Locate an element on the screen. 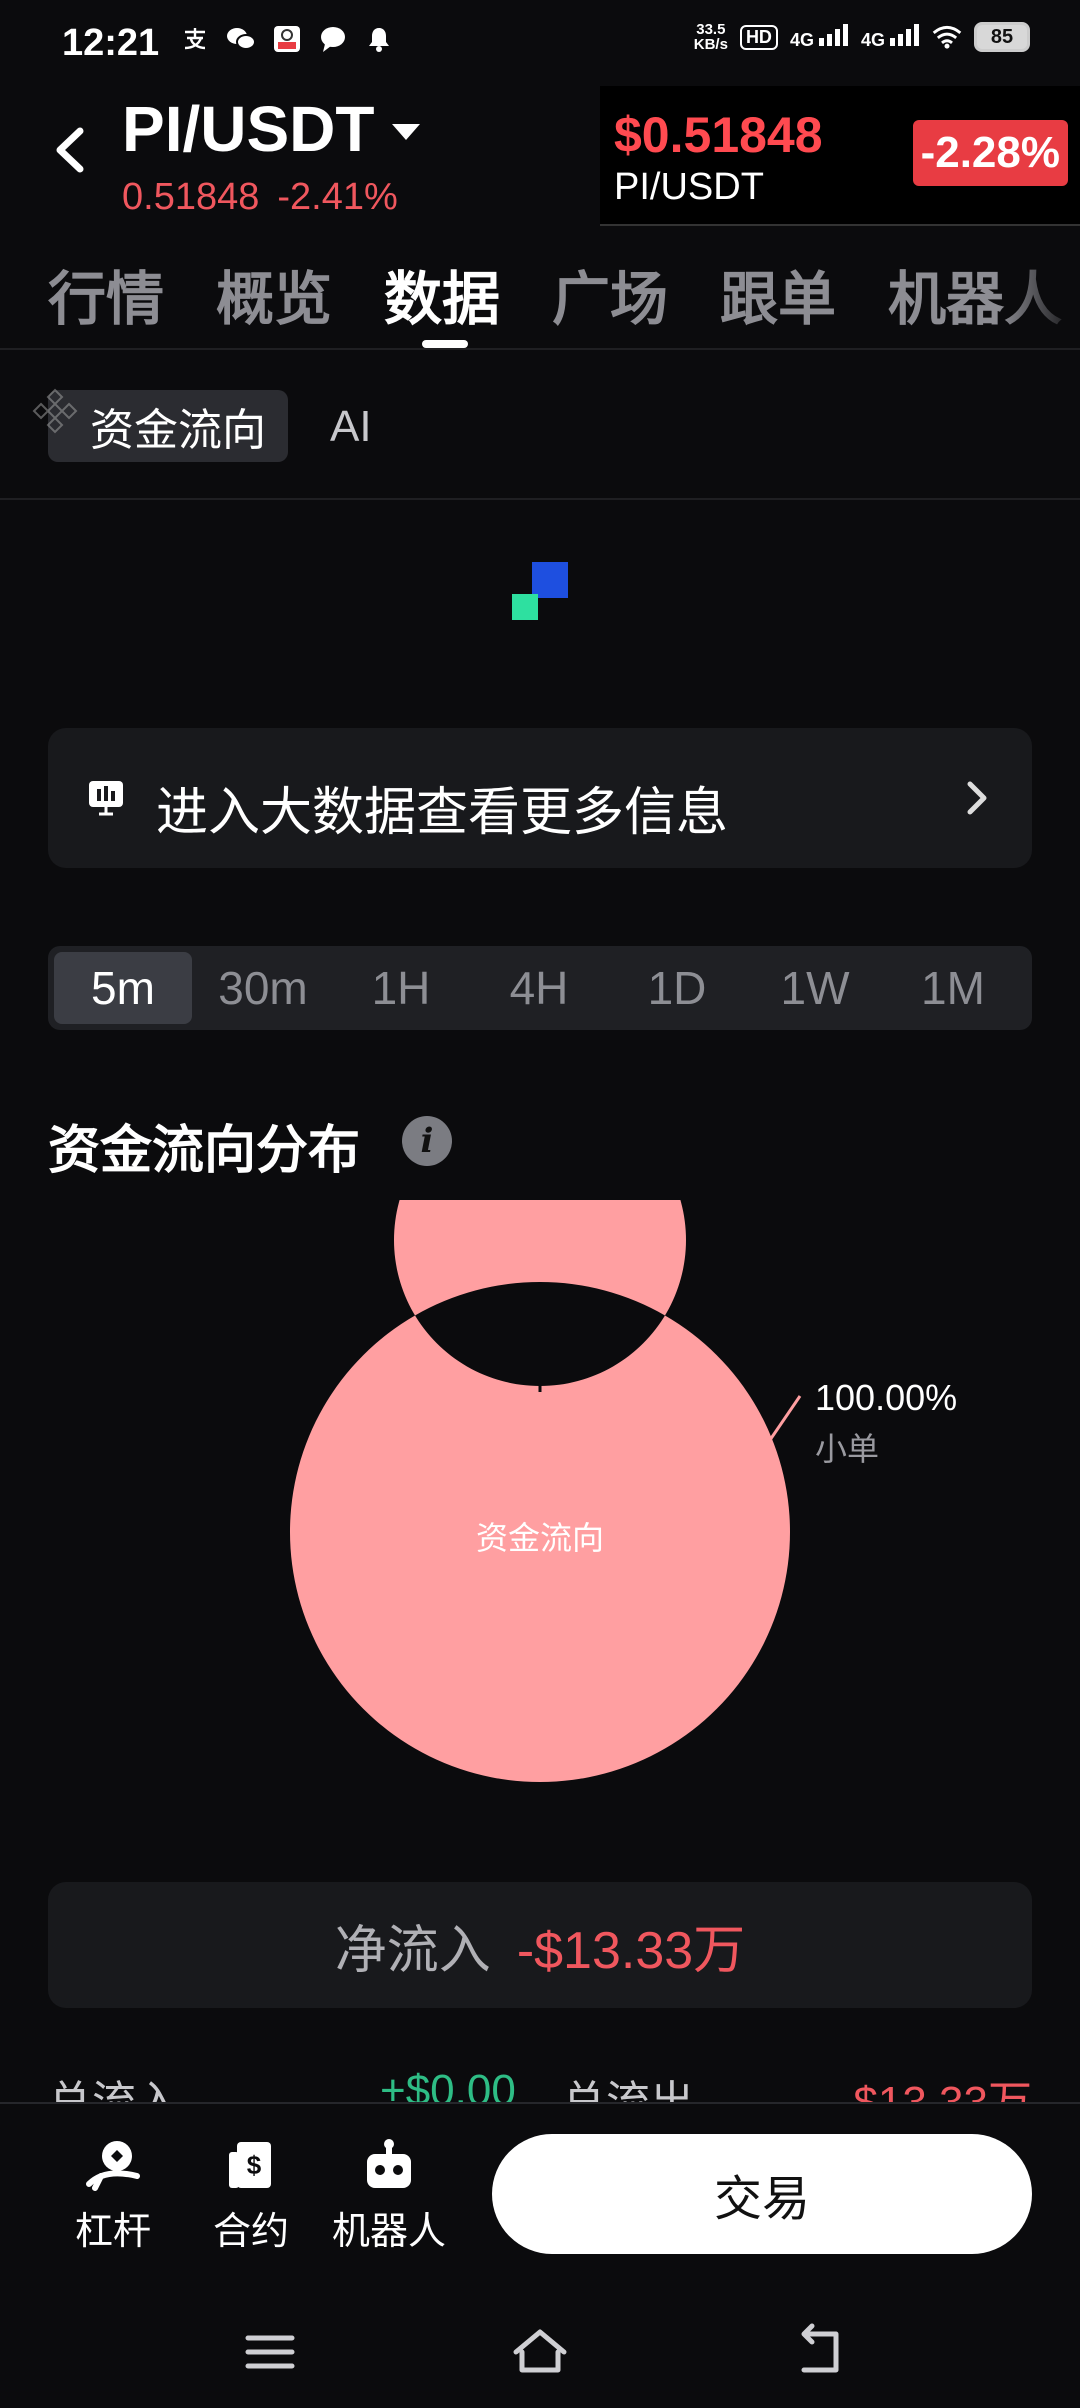  big-data-banner: 进入大数据查看更多信息 is located at coordinates (540, 798).